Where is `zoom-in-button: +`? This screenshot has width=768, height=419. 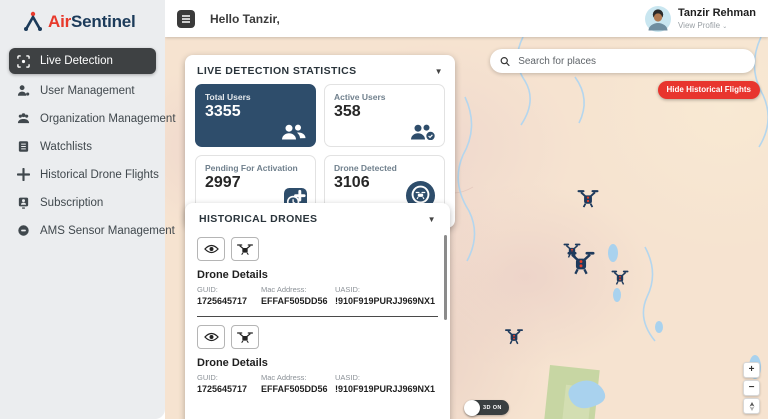
zoom-in-button: + is located at coordinates (751, 370).